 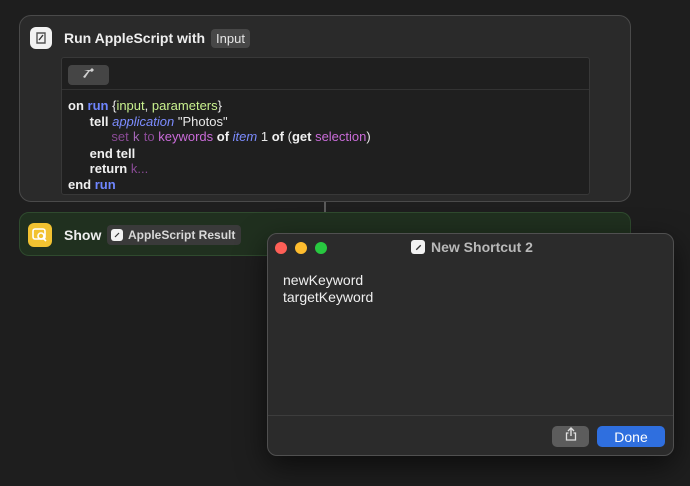 What do you see at coordinates (631, 436) in the screenshot?
I see `done-button: Done` at bounding box center [631, 436].